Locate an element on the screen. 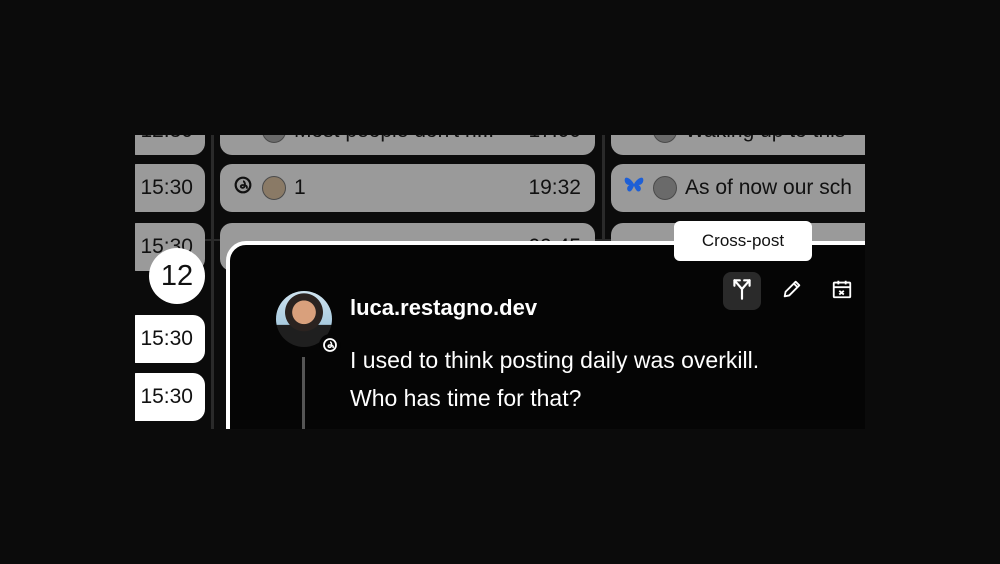 The width and height of the screenshot is (1000, 564). post-time: 12:30 is located at coordinates (166, 139).